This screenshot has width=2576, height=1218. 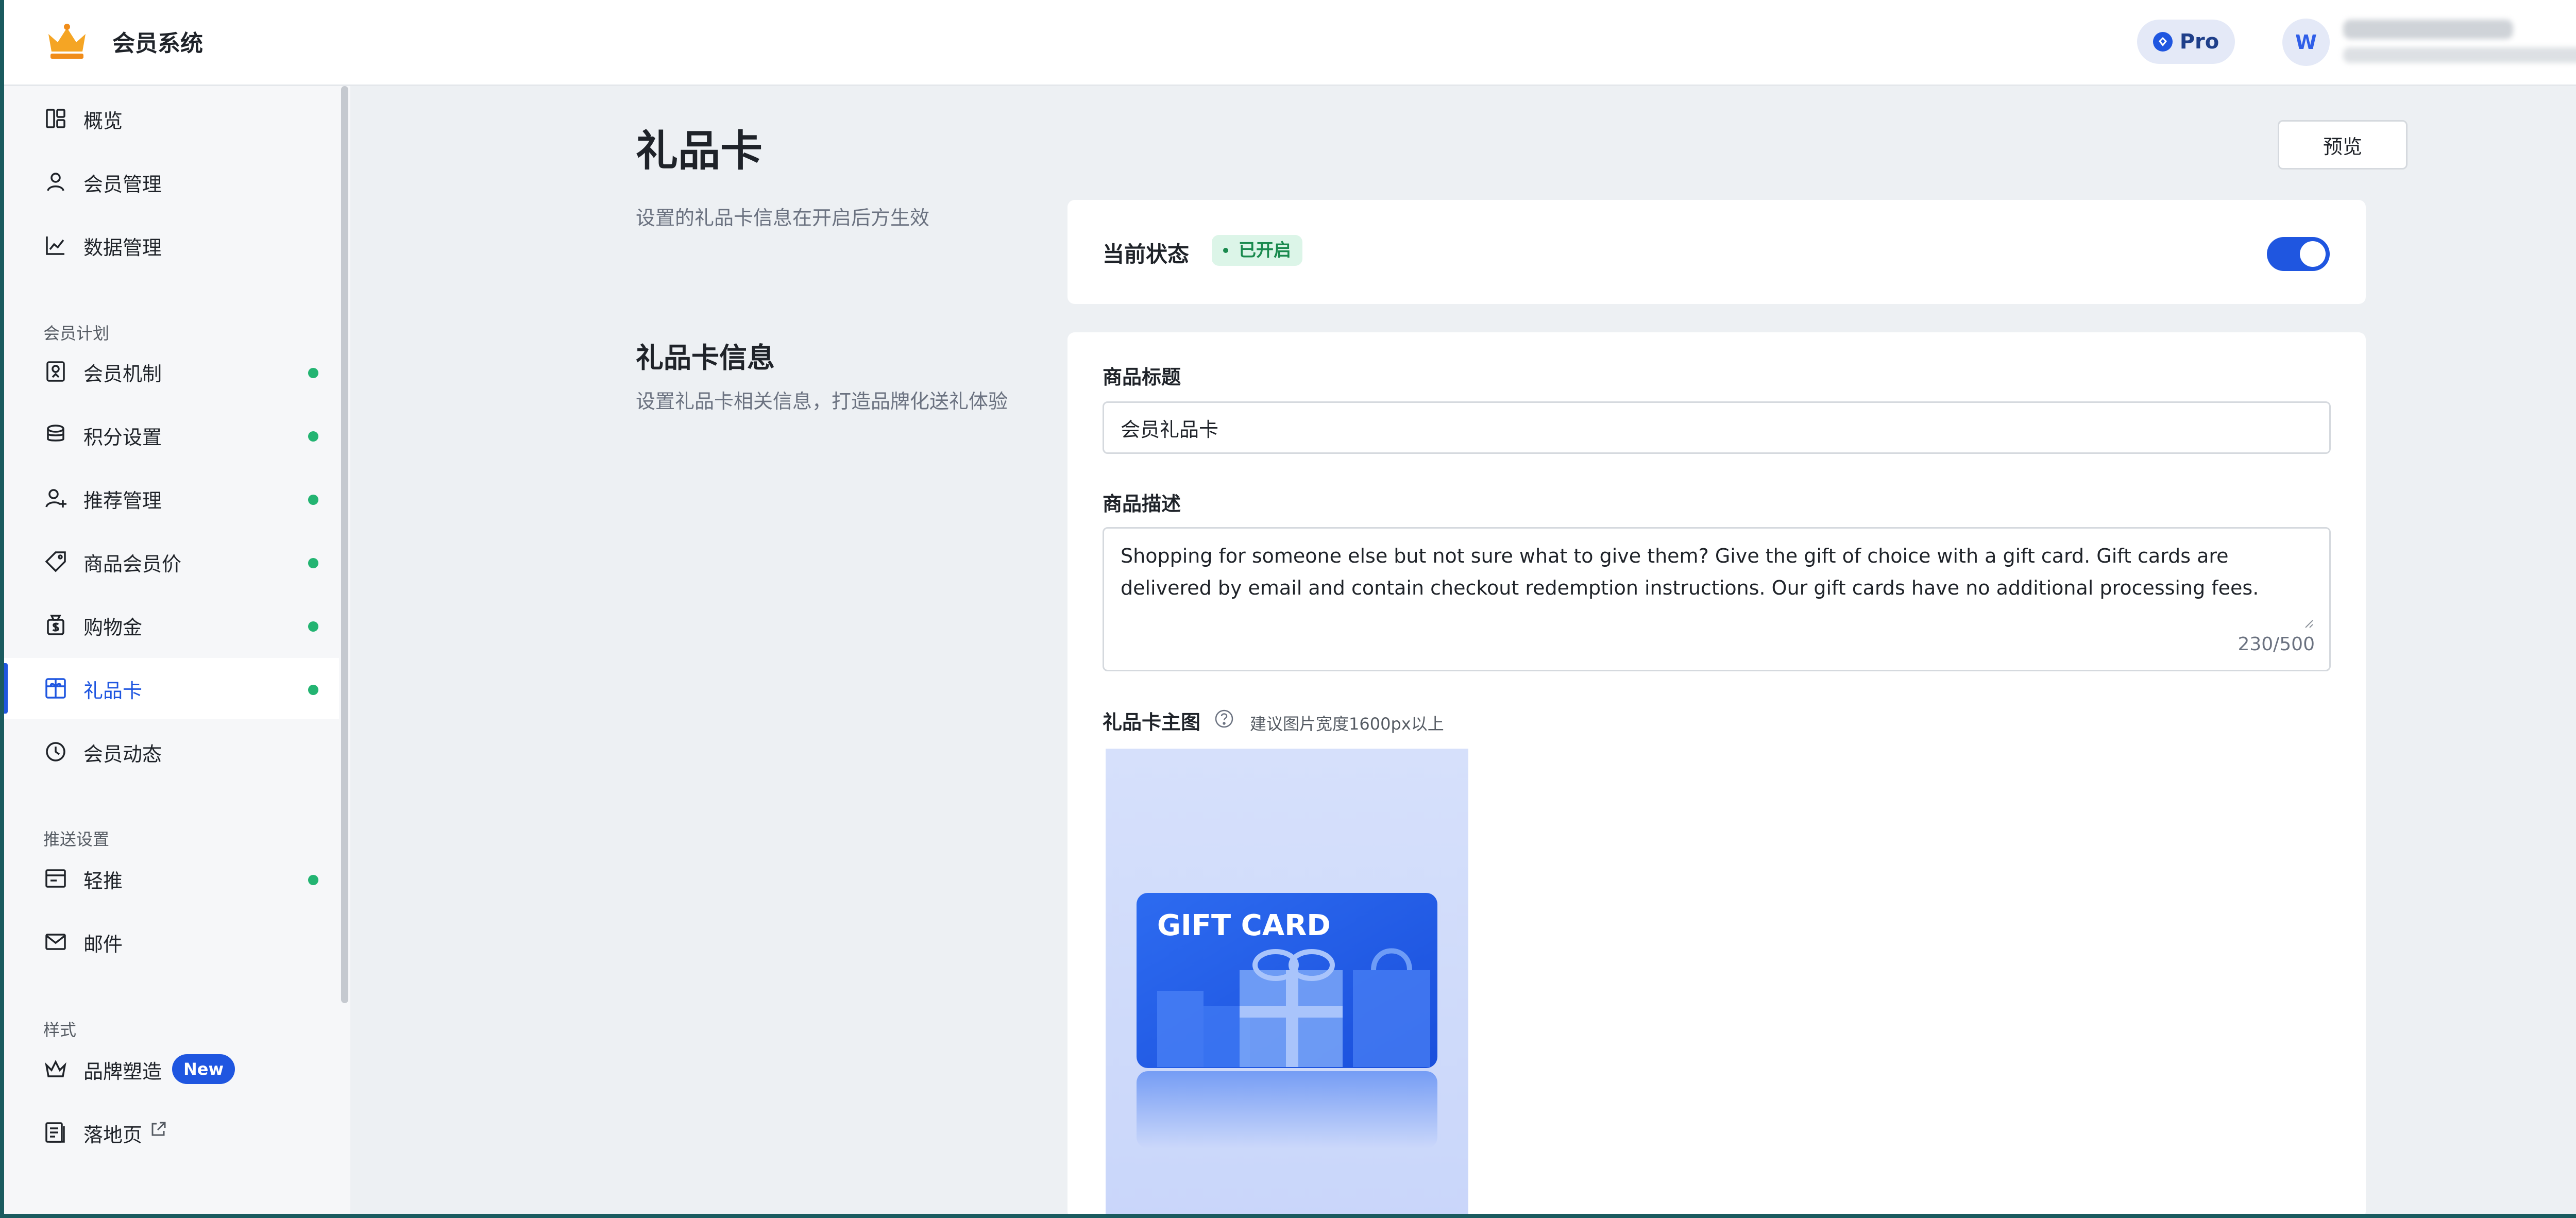 What do you see at coordinates (171, 688) in the screenshot?
I see `sidebar-item-gift-card: 礼品卡` at bounding box center [171, 688].